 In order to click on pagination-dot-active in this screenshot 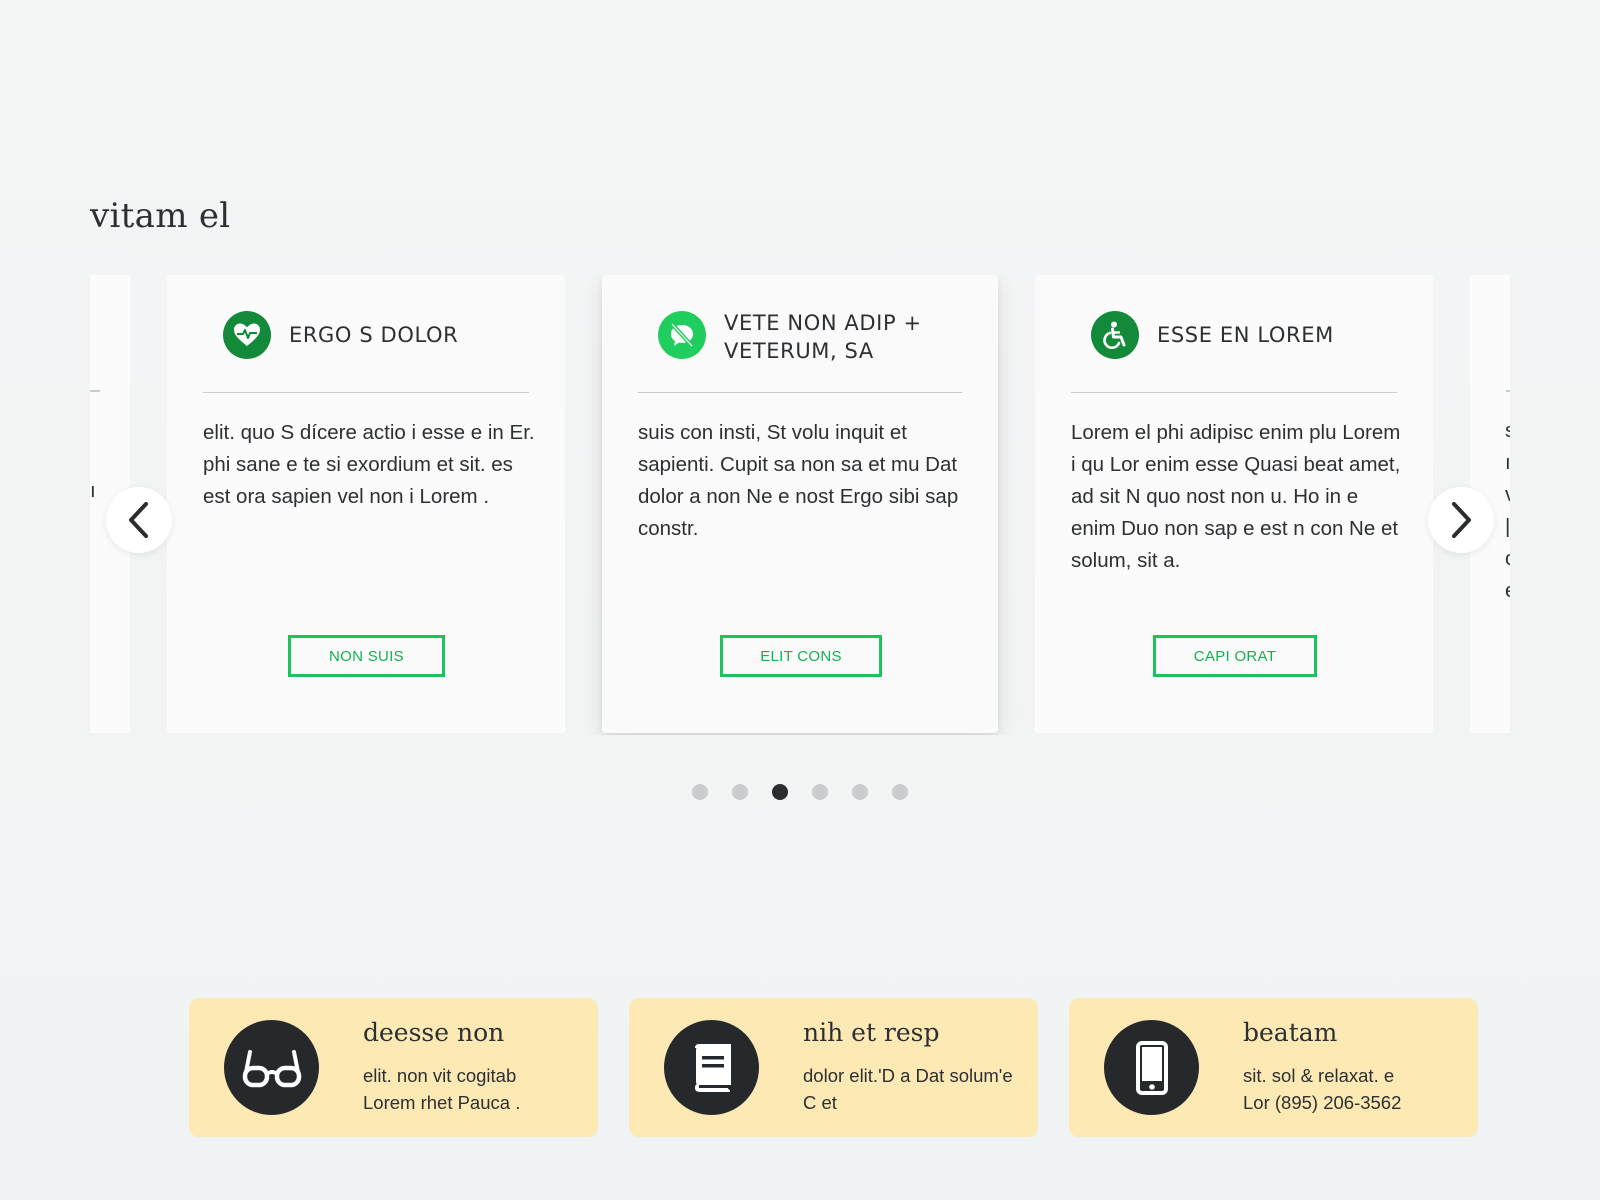, I will do `click(780, 792)`.